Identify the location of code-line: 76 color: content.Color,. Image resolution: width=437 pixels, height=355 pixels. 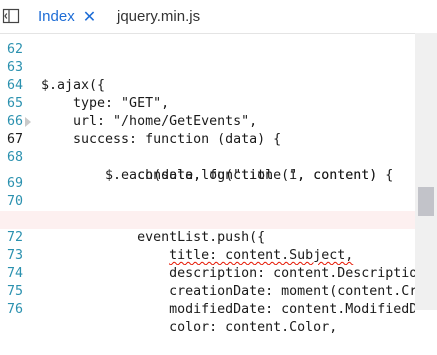
(207, 309).